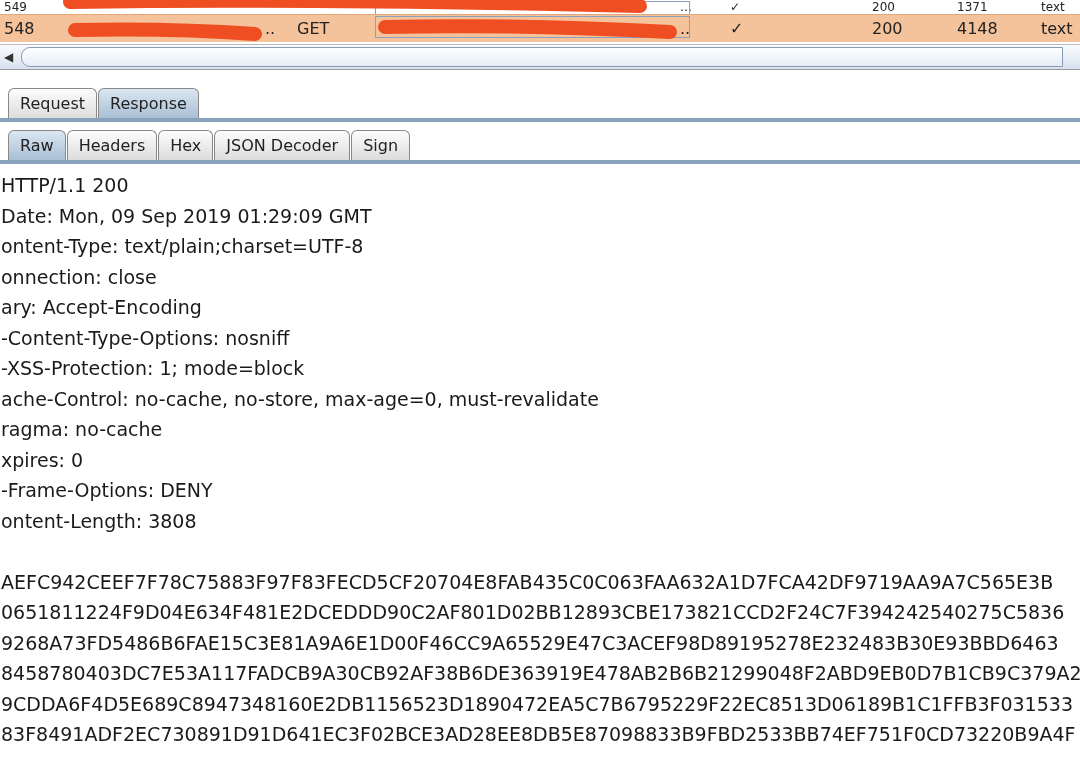 The width and height of the screenshot is (1080, 760). I want to click on response-line: 83F8491ADF2EC730891D91D641EC3F02BCE3AD28EE8DB5E87098833B9FBD2533BB74EF751F0CD73220B9A4F, so click(538, 734).